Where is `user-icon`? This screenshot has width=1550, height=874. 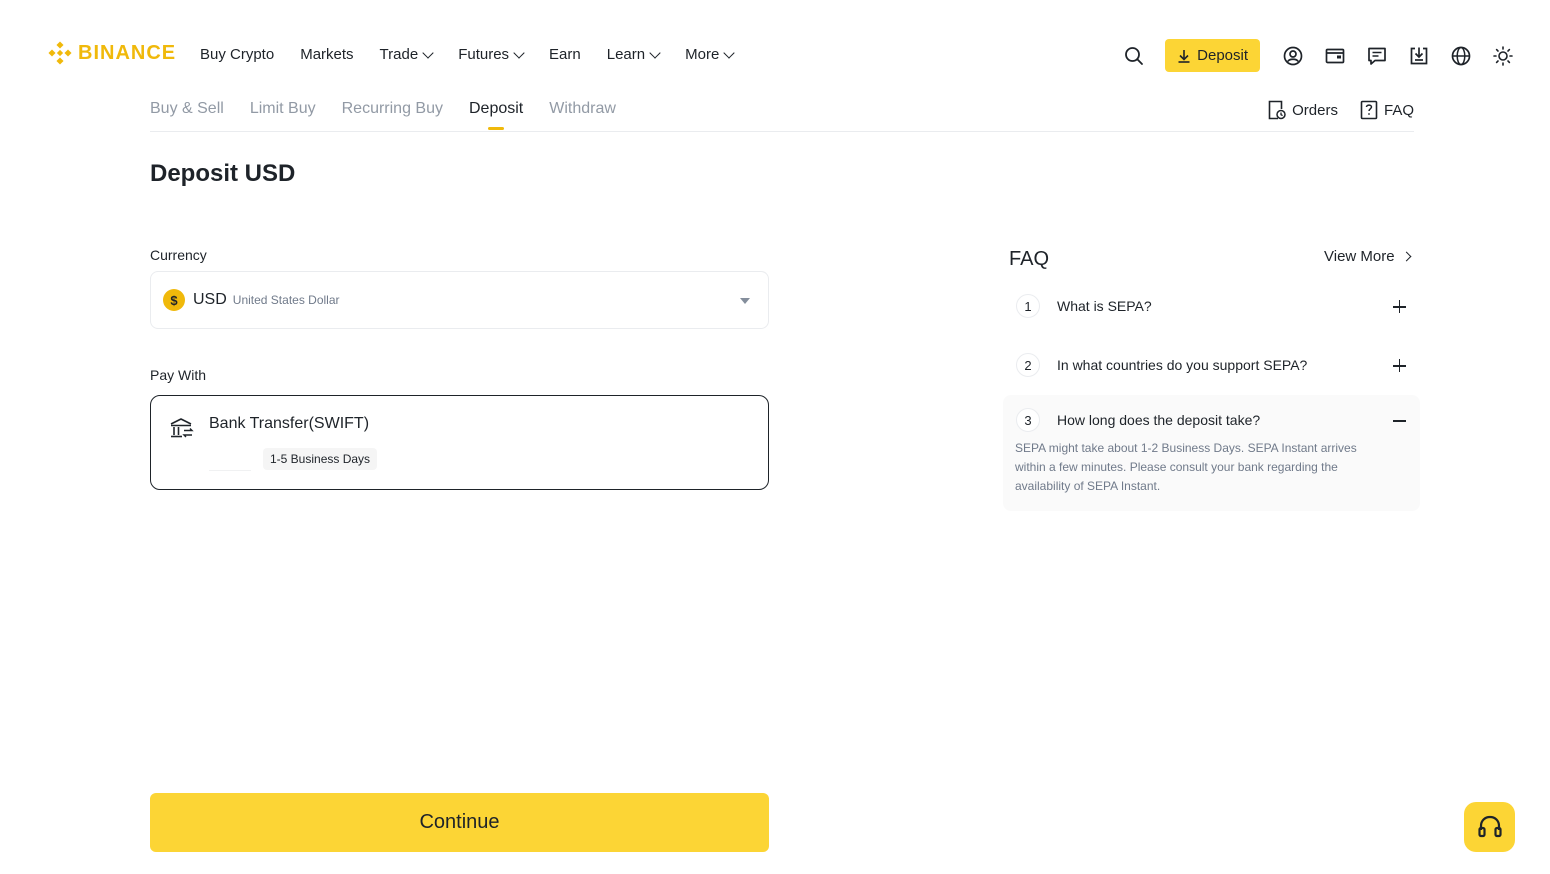
user-icon is located at coordinates (1293, 56).